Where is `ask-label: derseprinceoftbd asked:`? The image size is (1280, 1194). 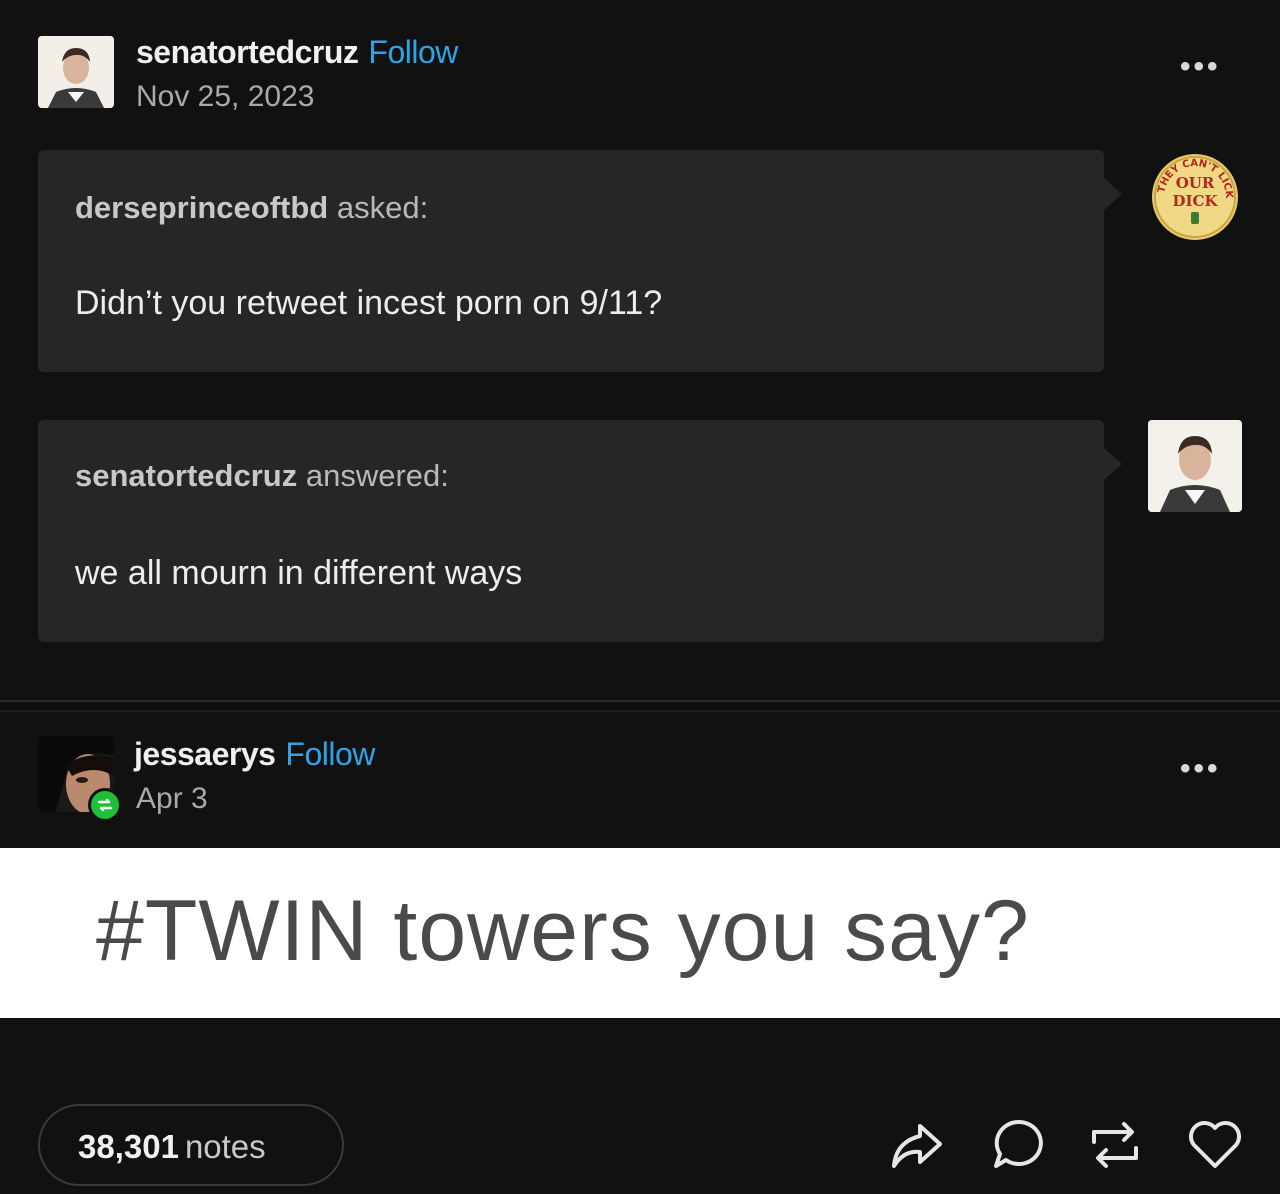 ask-label: derseprinceoftbd asked: is located at coordinates (251, 208).